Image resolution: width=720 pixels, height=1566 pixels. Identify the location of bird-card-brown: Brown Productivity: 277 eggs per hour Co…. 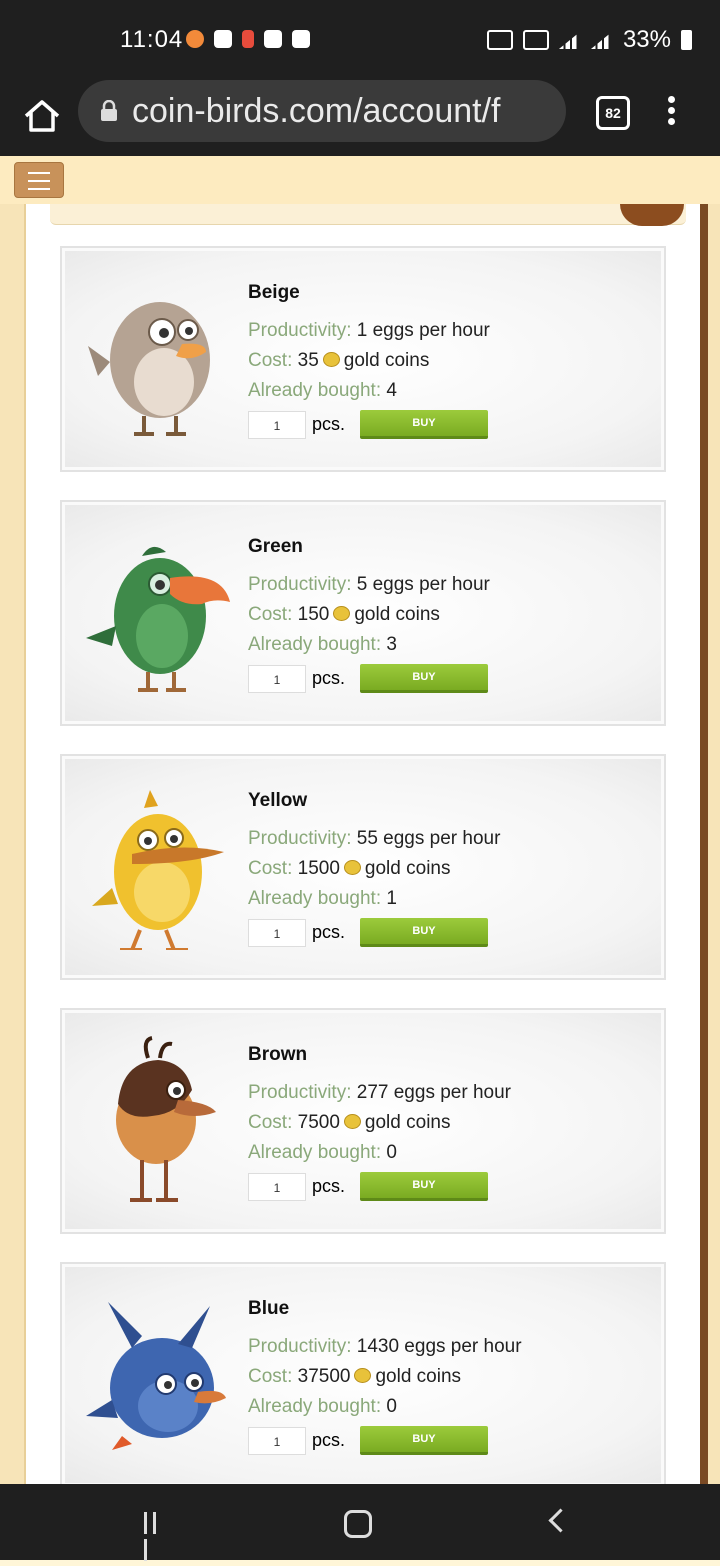
(363, 1121).